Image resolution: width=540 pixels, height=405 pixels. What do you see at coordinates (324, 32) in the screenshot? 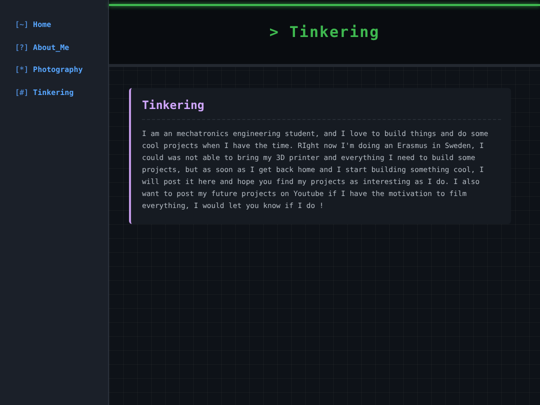
I see `page-title: > Tinkering` at bounding box center [324, 32].